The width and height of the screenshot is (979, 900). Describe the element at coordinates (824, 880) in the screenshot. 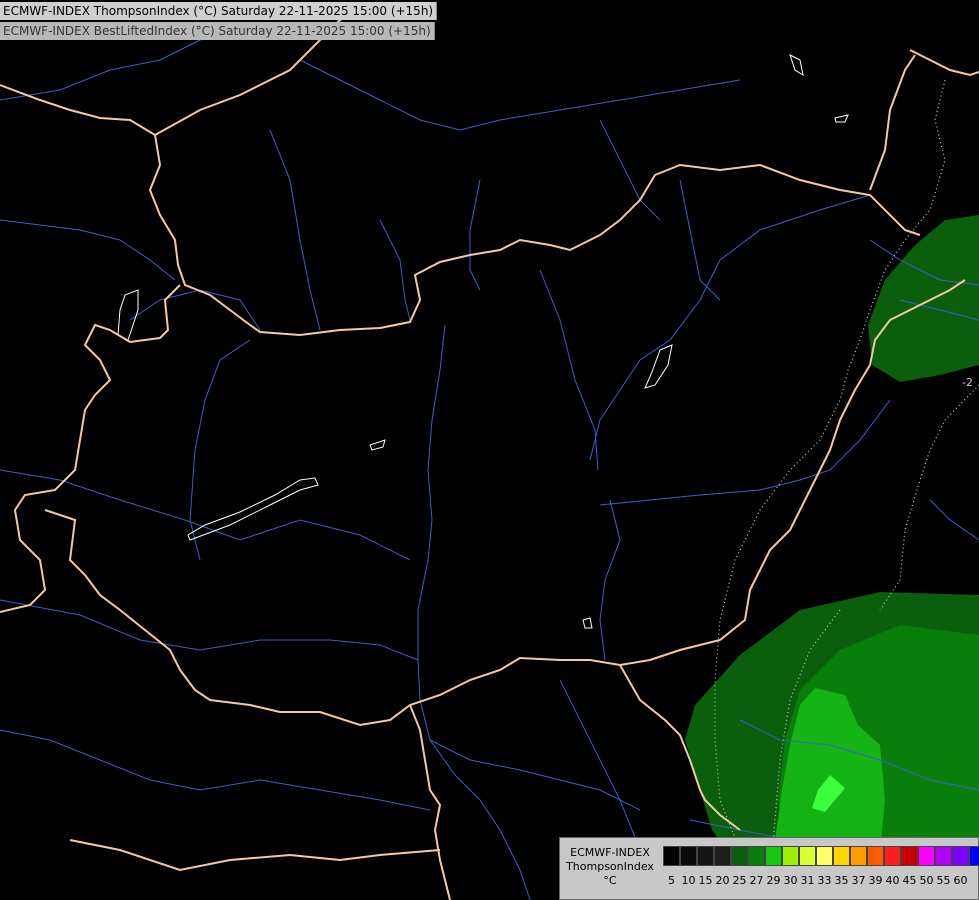

I see `legend-tick-label: 33` at that location.